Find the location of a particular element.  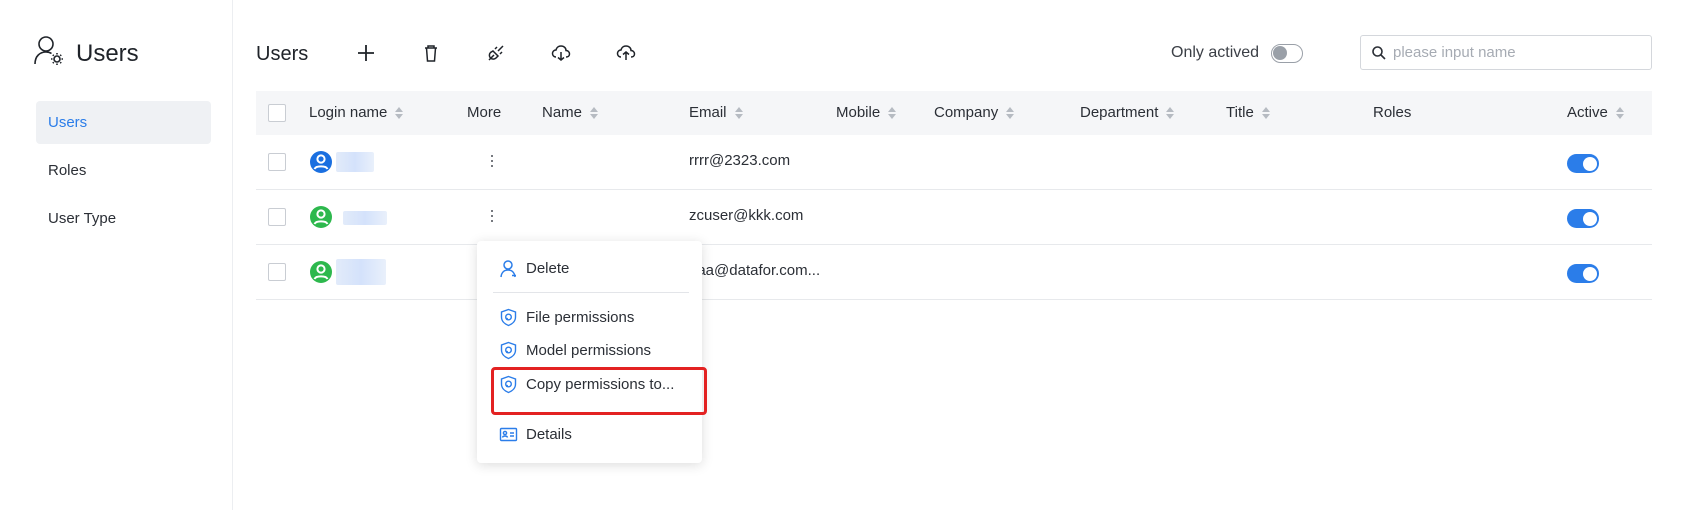

cloud-upload-icon is located at coordinates (626, 52).